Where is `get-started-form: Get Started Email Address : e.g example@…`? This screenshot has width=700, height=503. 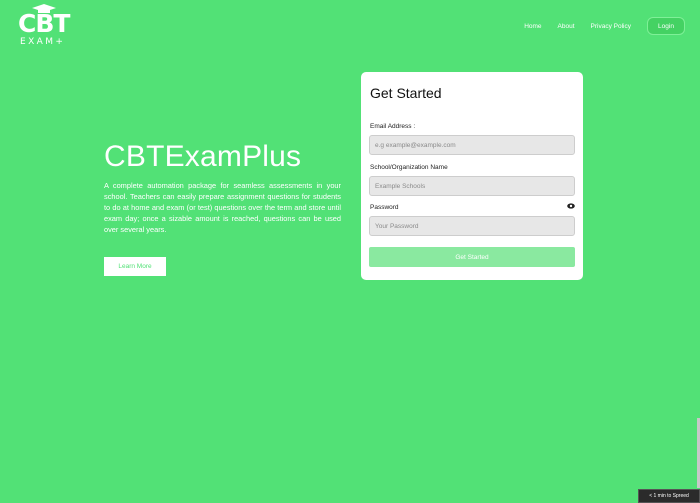 get-started-form: Get Started Email Address : e.g example@… is located at coordinates (472, 176).